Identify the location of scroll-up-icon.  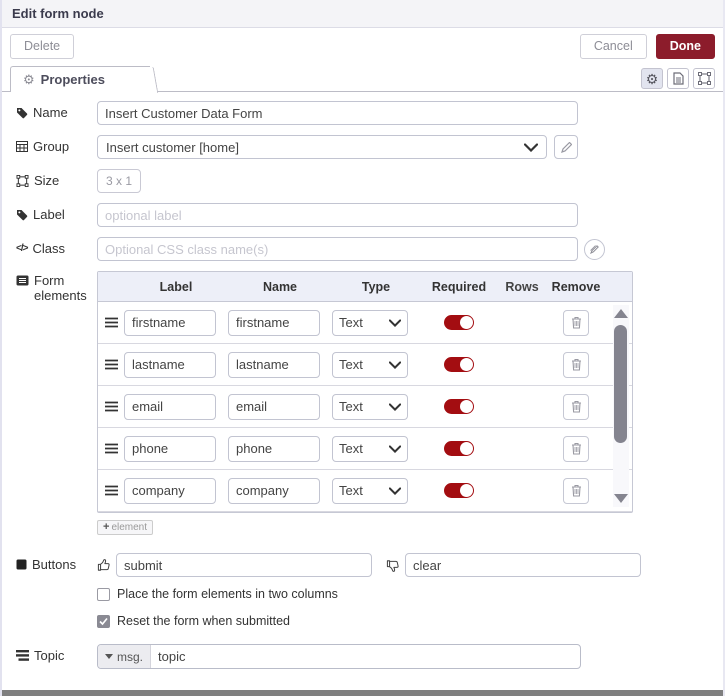
(621, 313).